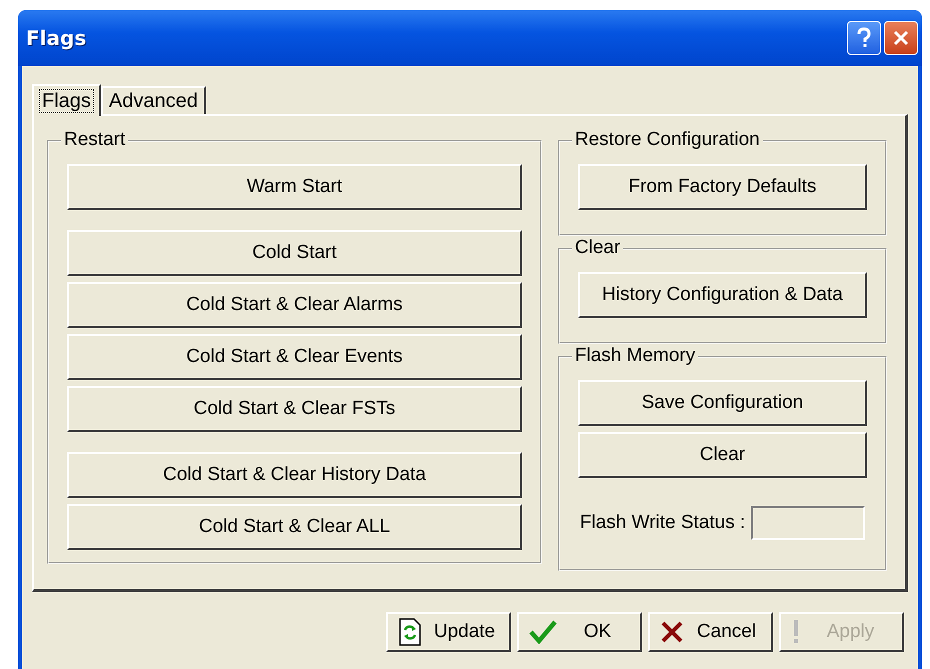  Describe the element at coordinates (294, 475) in the screenshot. I see `action-button: Cold Start & Clear History Data` at that location.